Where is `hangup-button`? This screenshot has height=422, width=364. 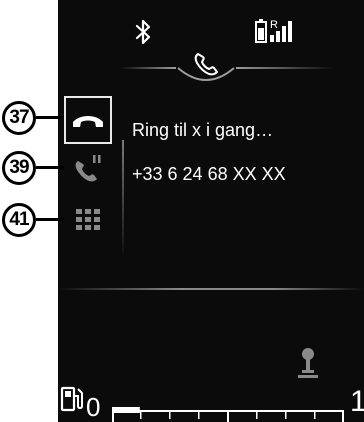
hangup-button is located at coordinates (88, 120).